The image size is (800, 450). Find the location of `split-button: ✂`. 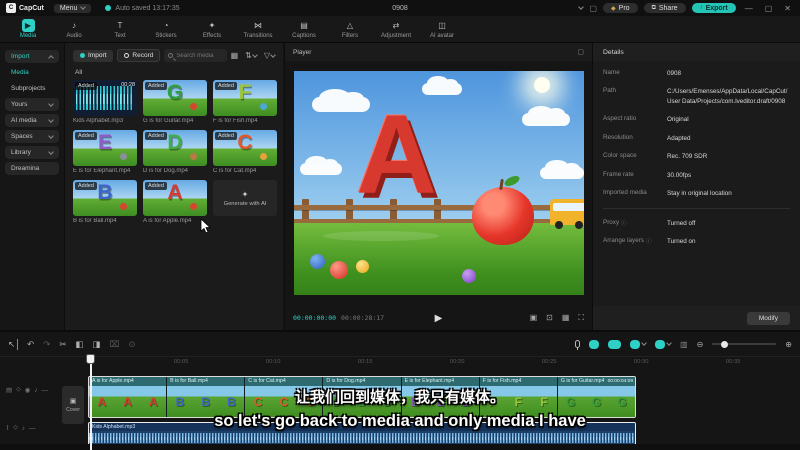

split-button: ✂ is located at coordinates (62, 344).